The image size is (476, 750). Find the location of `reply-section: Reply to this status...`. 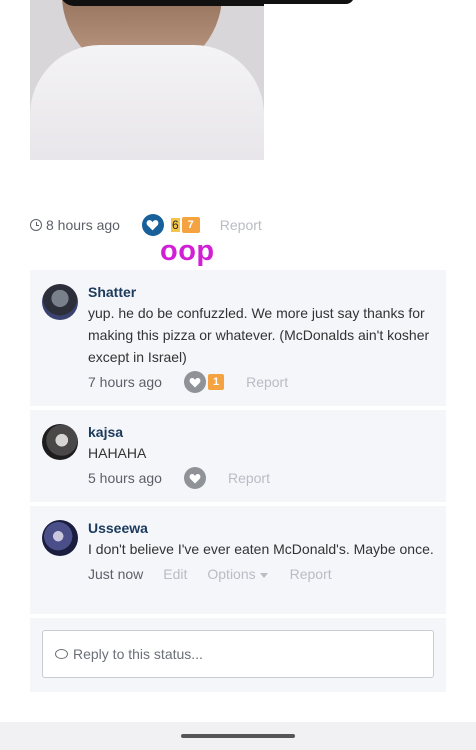

reply-section: Reply to this status... is located at coordinates (238, 655).